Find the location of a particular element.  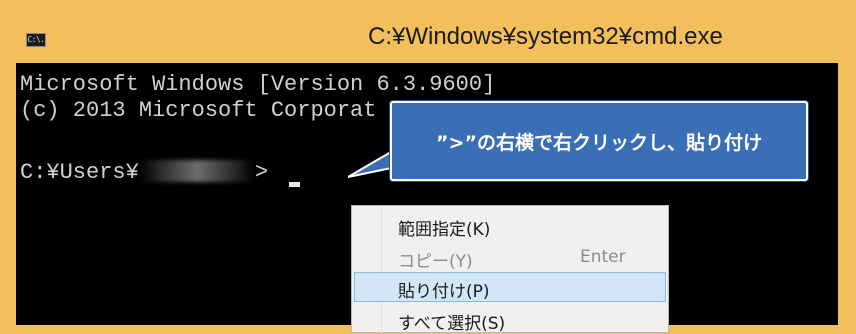

console-prompt-line: C:¥Users¥ > is located at coordinates (144, 172).